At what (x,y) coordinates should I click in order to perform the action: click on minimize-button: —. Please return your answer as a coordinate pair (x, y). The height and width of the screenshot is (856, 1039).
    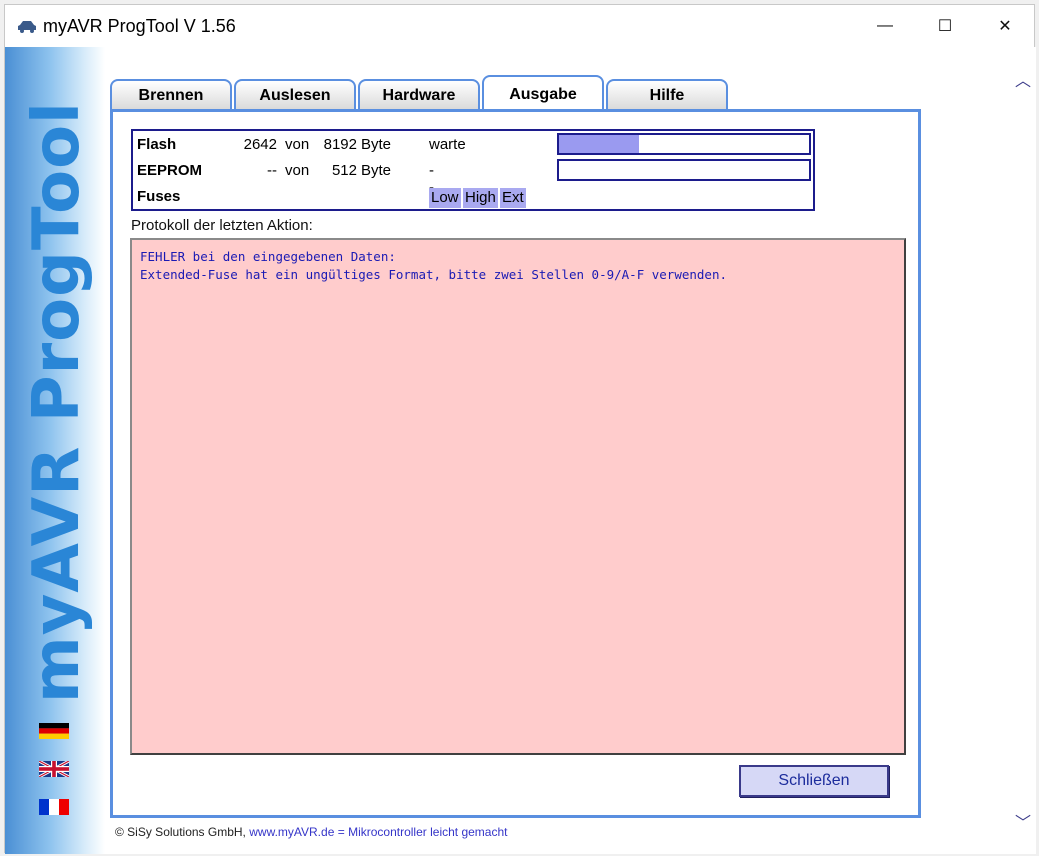
    Looking at the image, I should click on (885, 26).